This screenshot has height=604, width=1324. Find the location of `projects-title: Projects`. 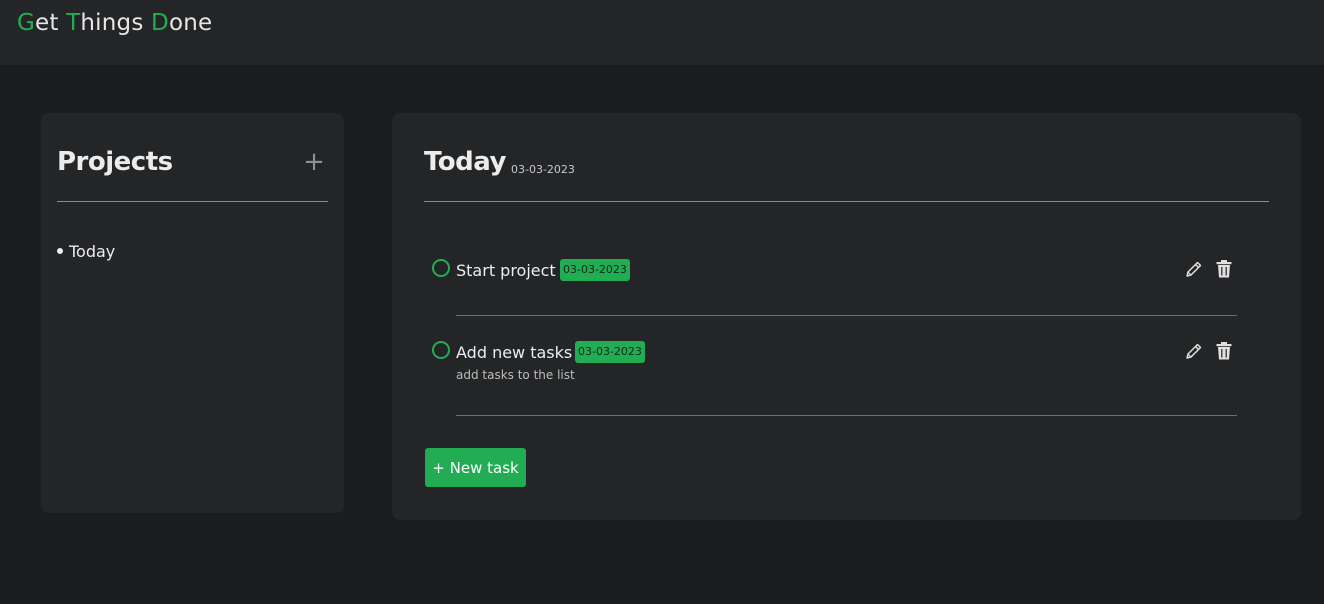

projects-title: Projects is located at coordinates (115, 162).